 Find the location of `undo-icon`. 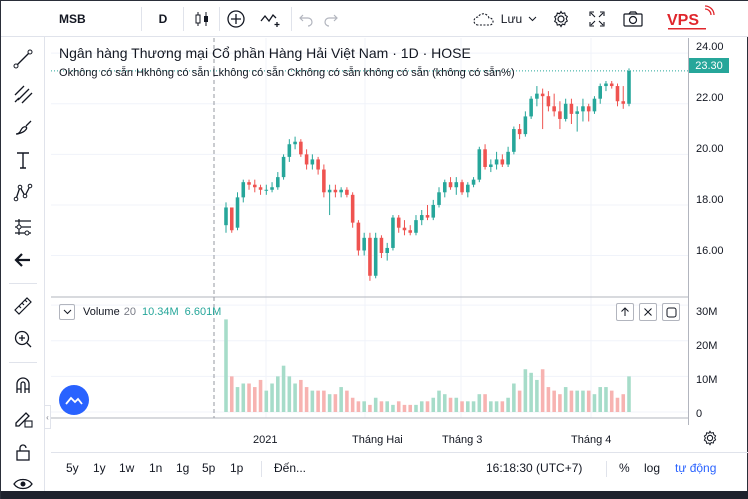

undo-icon is located at coordinates (306, 19).